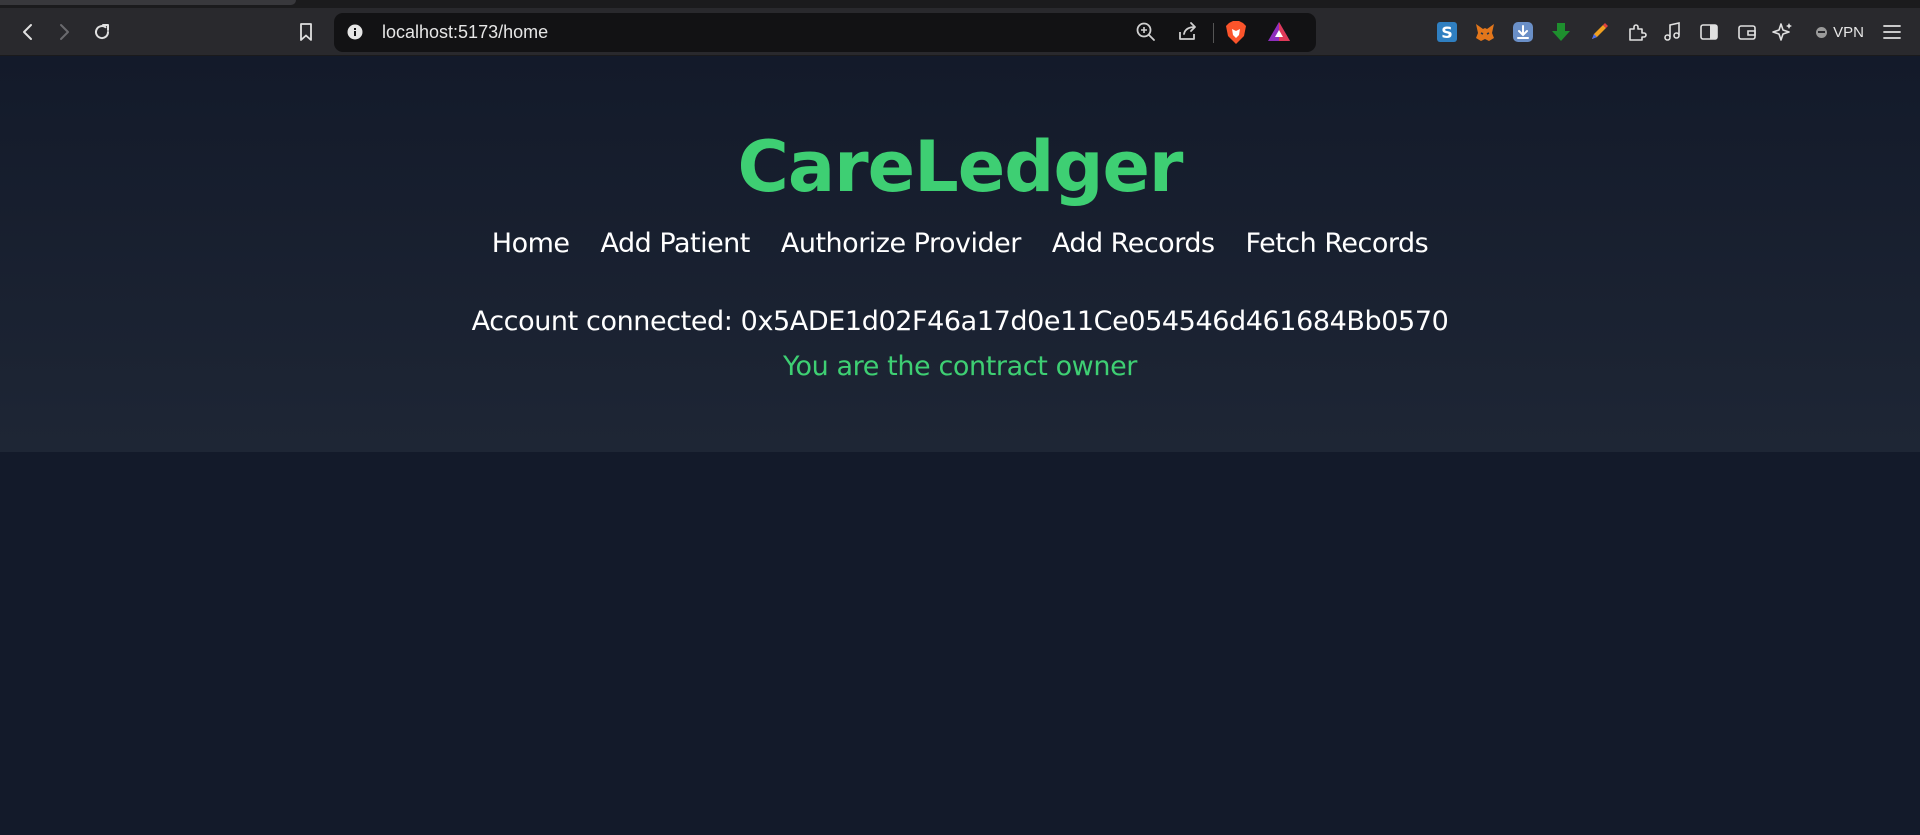 This screenshot has width=1920, height=835. Describe the element at coordinates (531, 244) in the screenshot. I see `nav-link-home: Home` at that location.